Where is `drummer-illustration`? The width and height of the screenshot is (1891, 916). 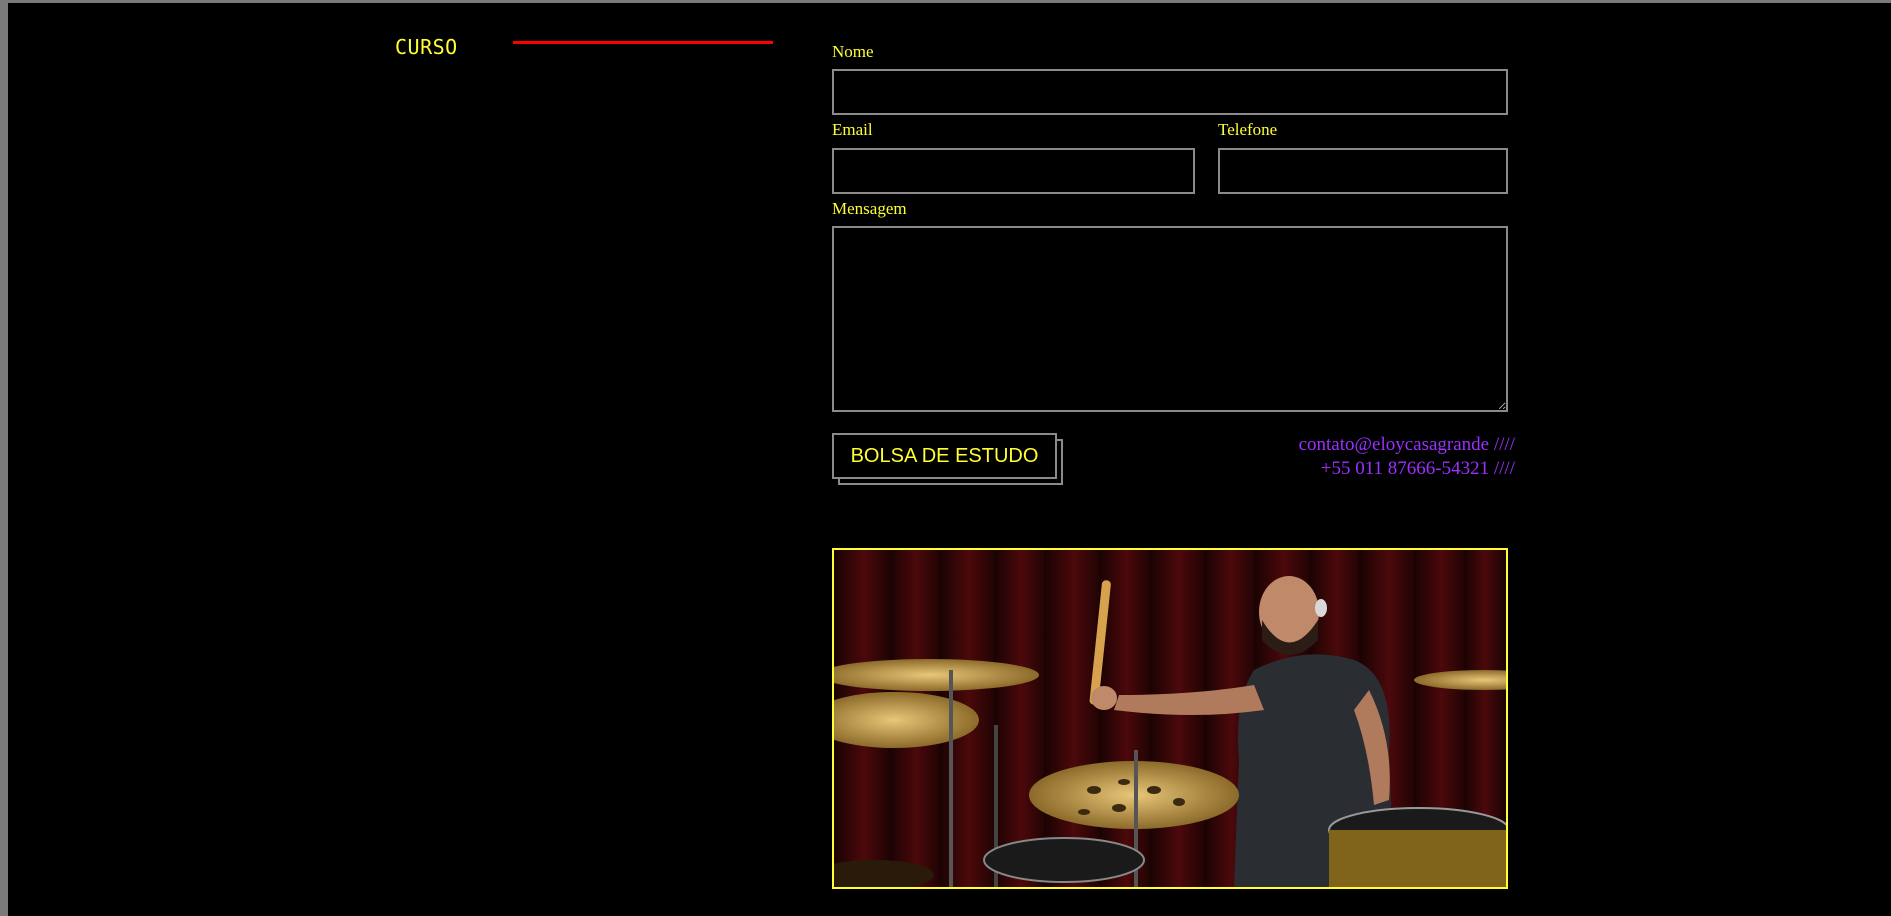 drummer-illustration is located at coordinates (1170, 718).